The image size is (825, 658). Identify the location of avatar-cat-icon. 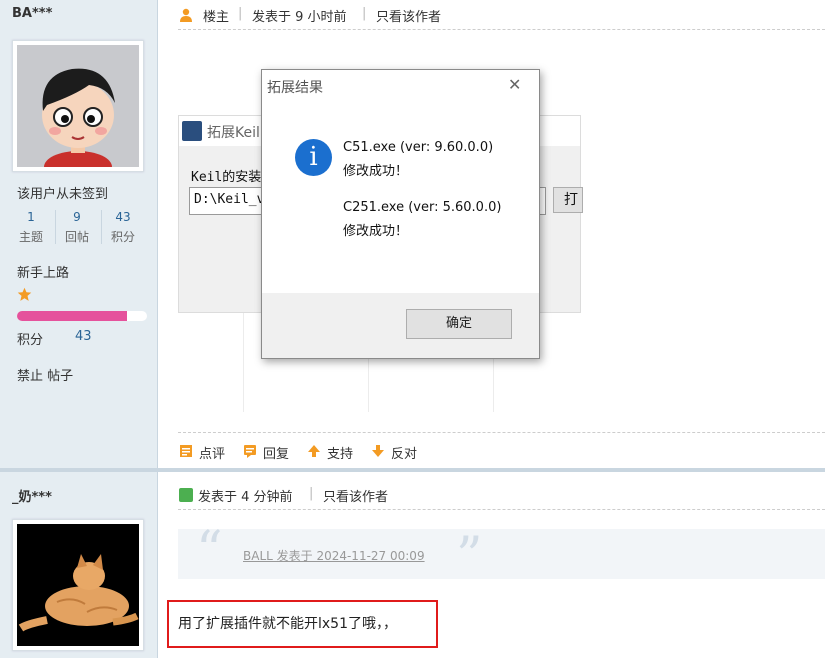
(78, 585).